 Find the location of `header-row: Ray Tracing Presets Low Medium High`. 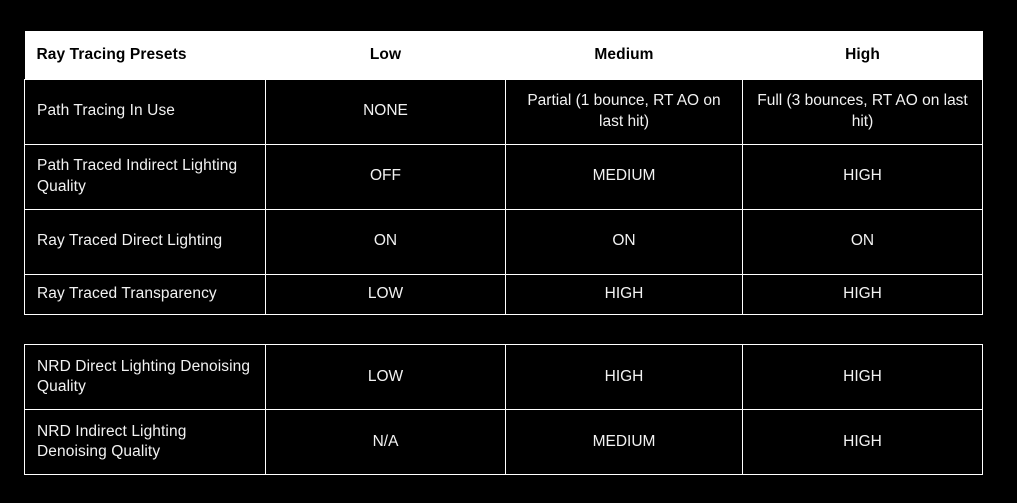

header-row: Ray Tracing Presets Low Medium High is located at coordinates (503, 55).